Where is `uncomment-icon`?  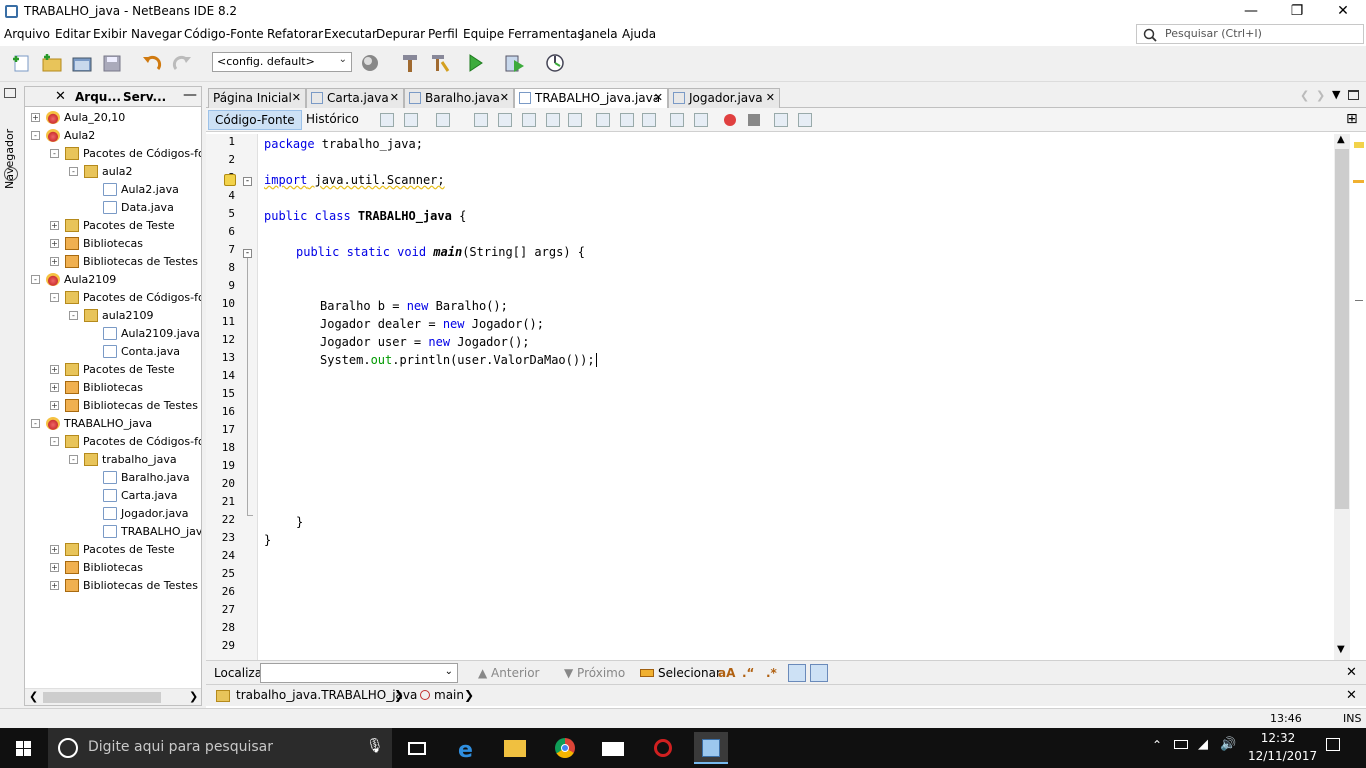 uncomment-icon is located at coordinates (805, 120).